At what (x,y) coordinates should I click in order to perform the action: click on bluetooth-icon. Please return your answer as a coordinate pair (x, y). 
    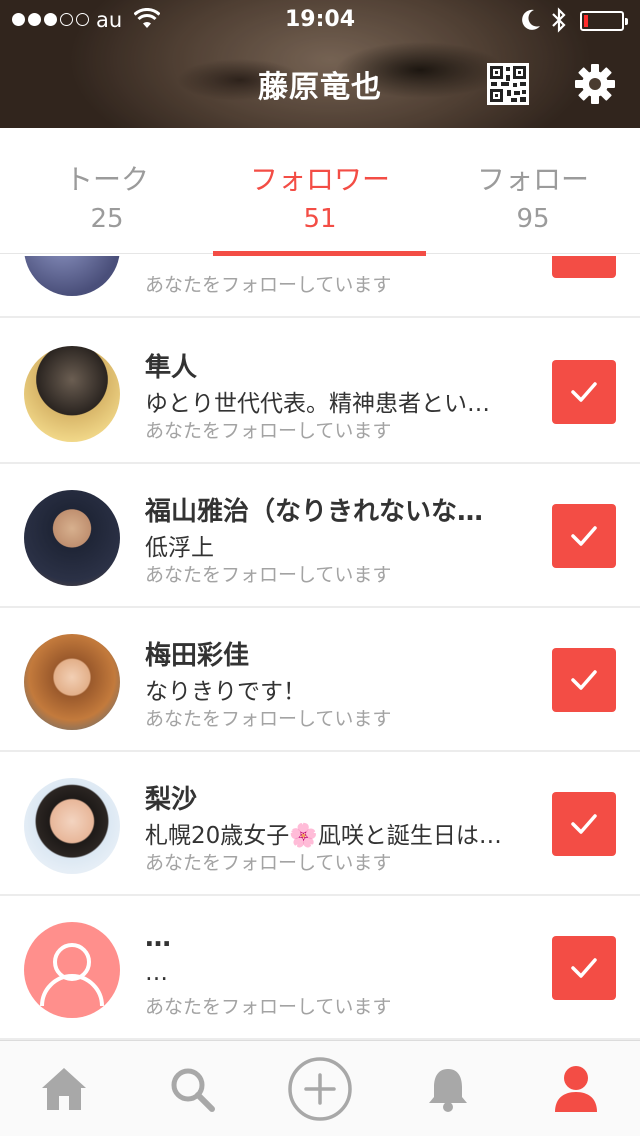
    Looking at the image, I should click on (559, 22).